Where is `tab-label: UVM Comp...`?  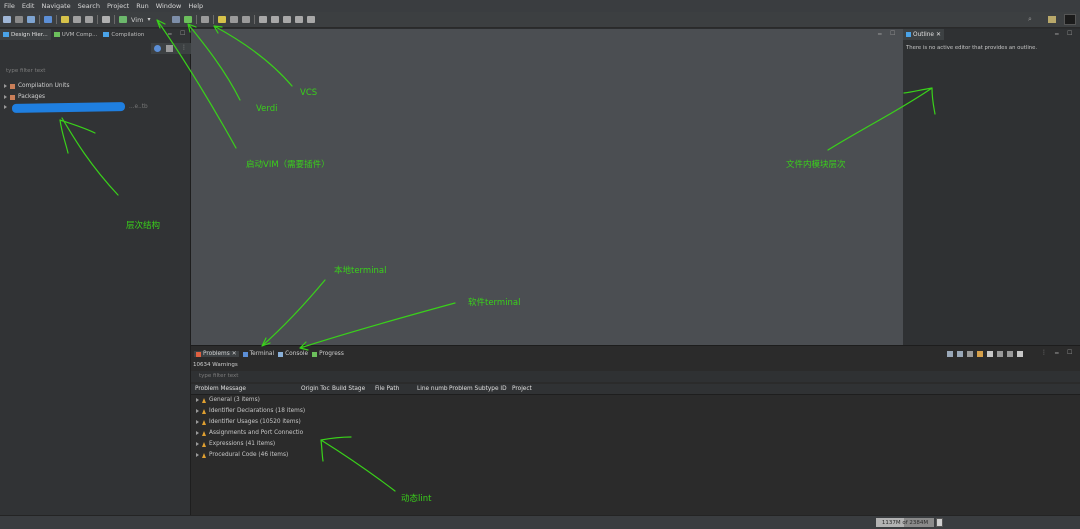
tab-label: UVM Comp... is located at coordinates (79, 34).